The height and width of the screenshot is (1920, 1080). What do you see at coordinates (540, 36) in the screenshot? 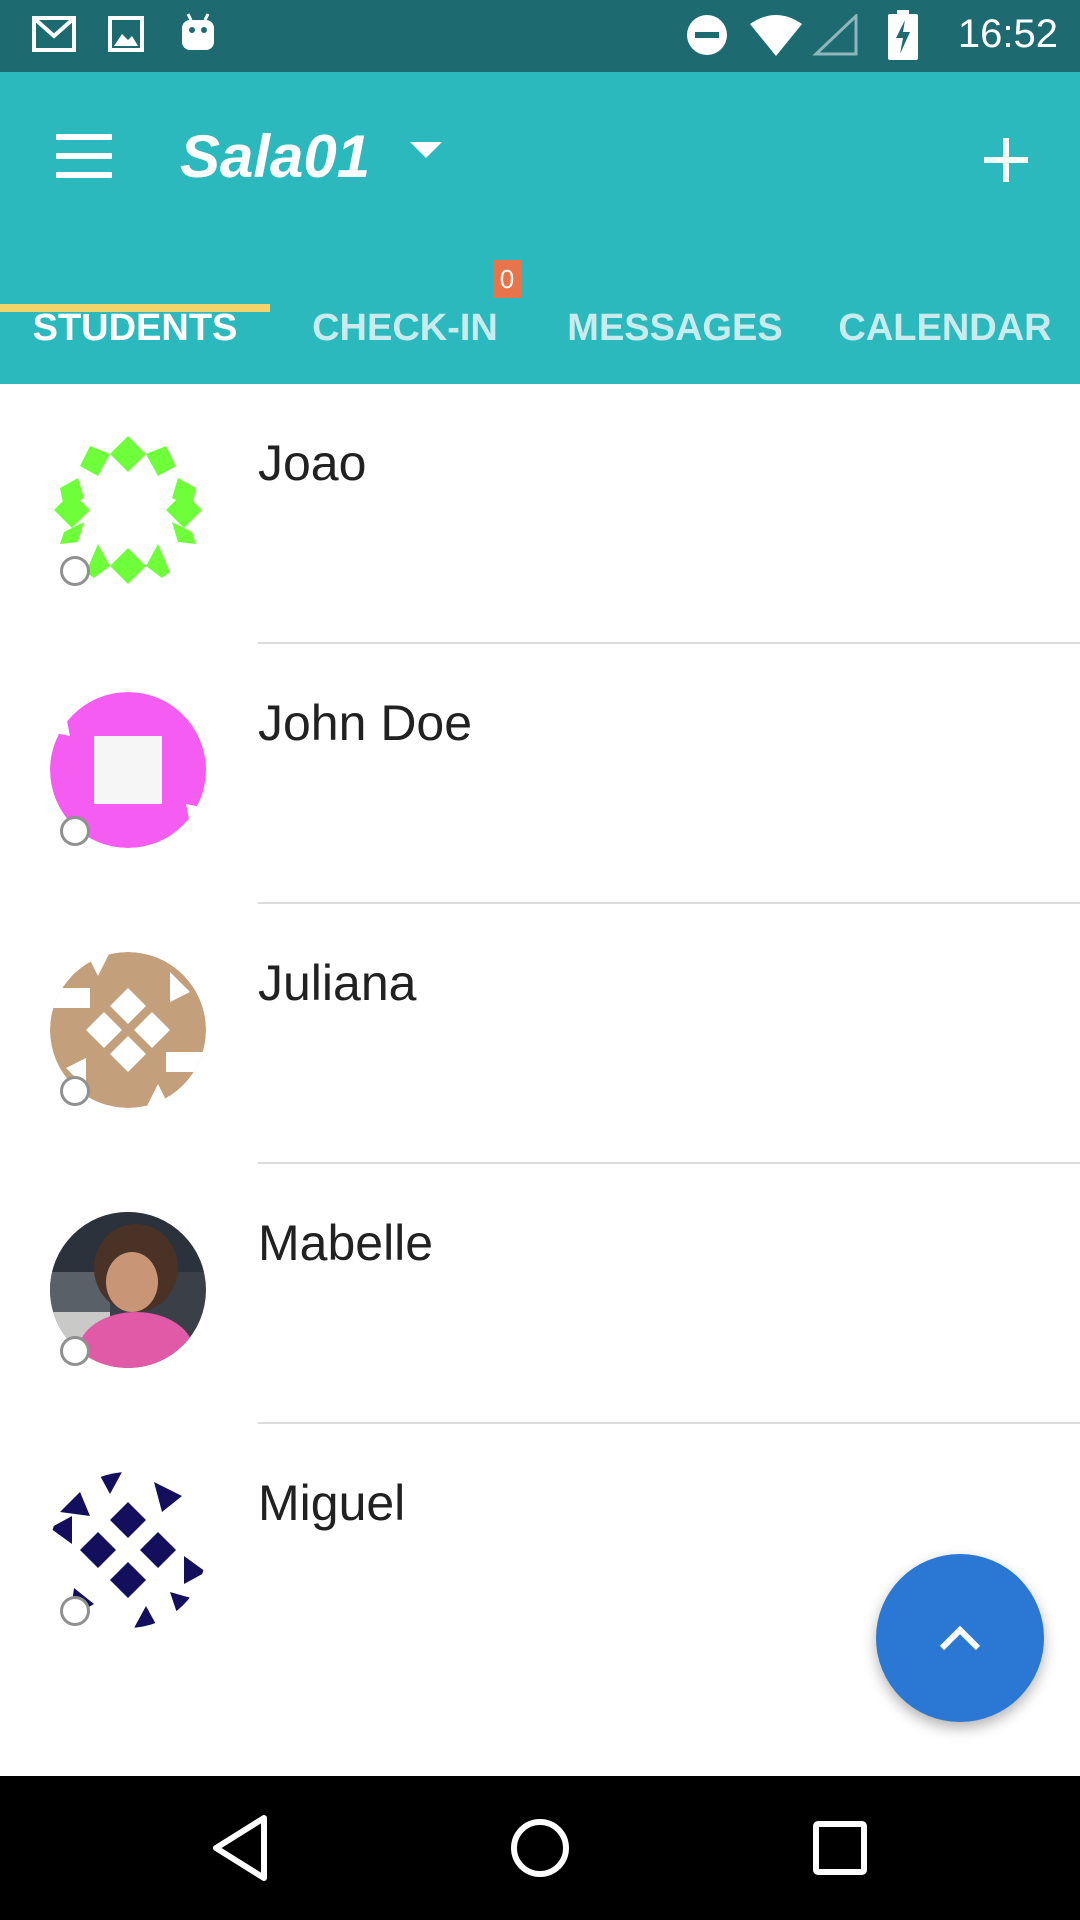
I see `status-bar: 16:52` at bounding box center [540, 36].